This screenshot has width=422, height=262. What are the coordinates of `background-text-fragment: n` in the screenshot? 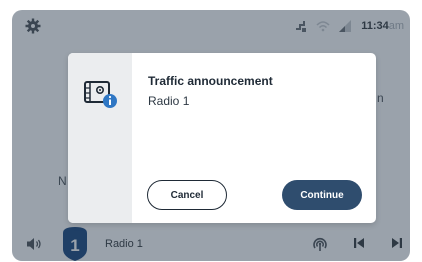 It's located at (380, 98).